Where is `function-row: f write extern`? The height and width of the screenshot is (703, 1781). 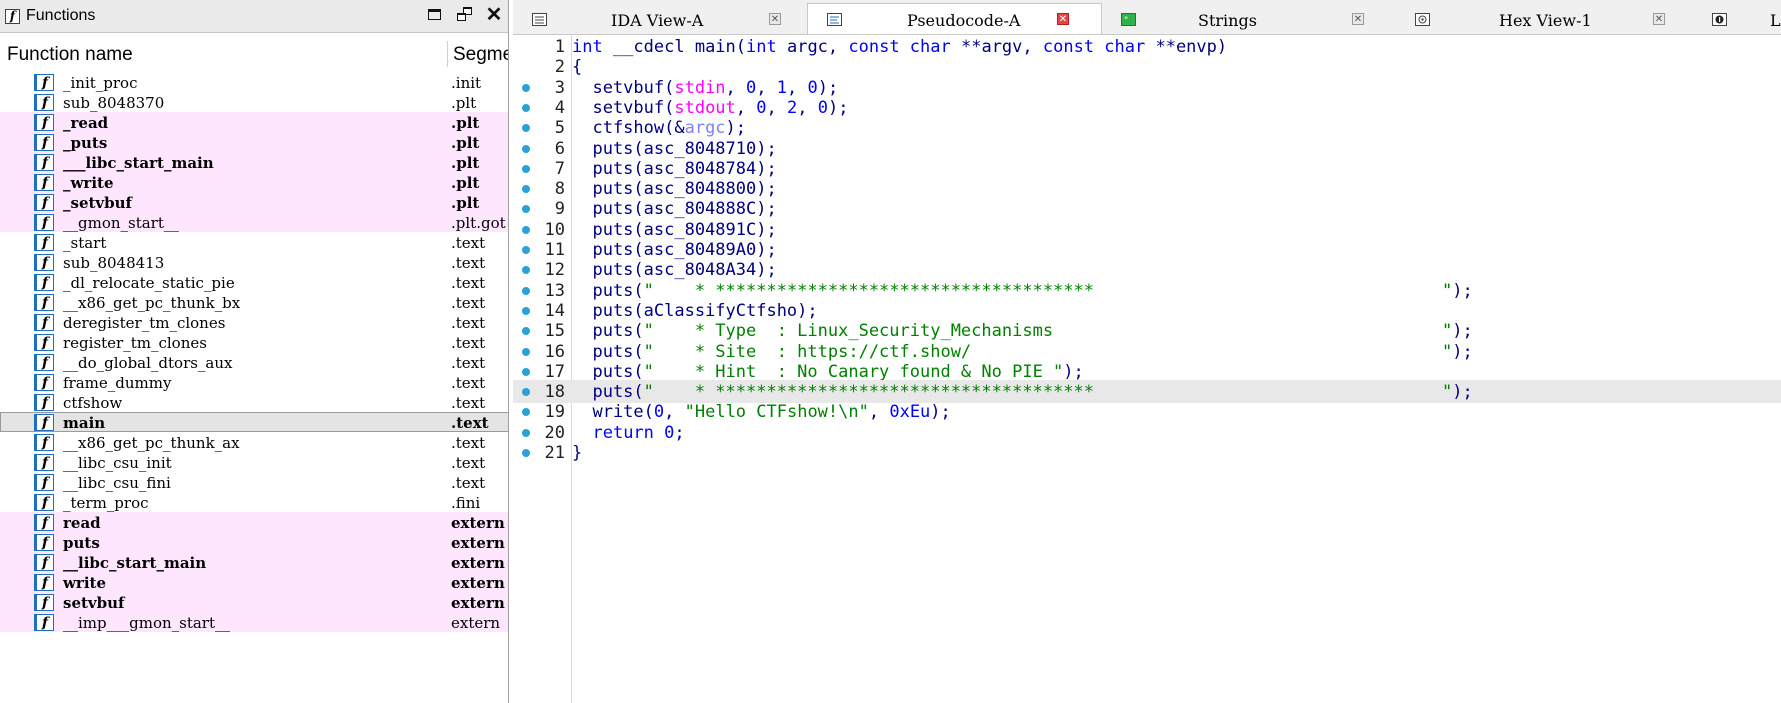 function-row: f write extern is located at coordinates (254, 582).